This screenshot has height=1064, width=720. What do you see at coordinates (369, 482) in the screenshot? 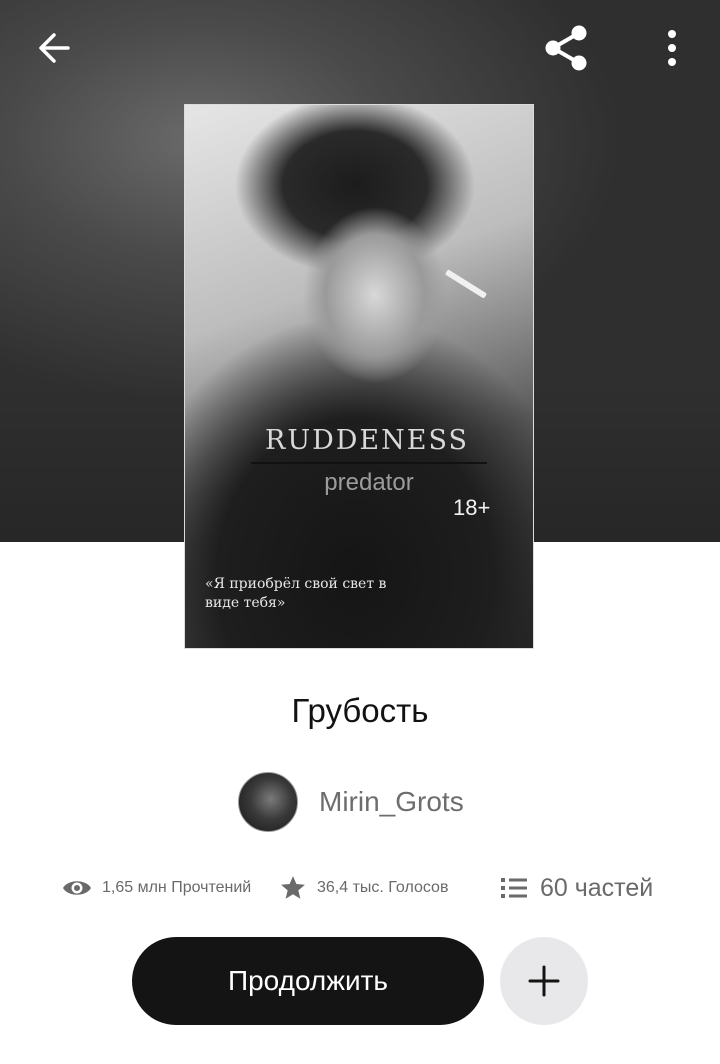
I see `cover-subtitle: predator` at bounding box center [369, 482].